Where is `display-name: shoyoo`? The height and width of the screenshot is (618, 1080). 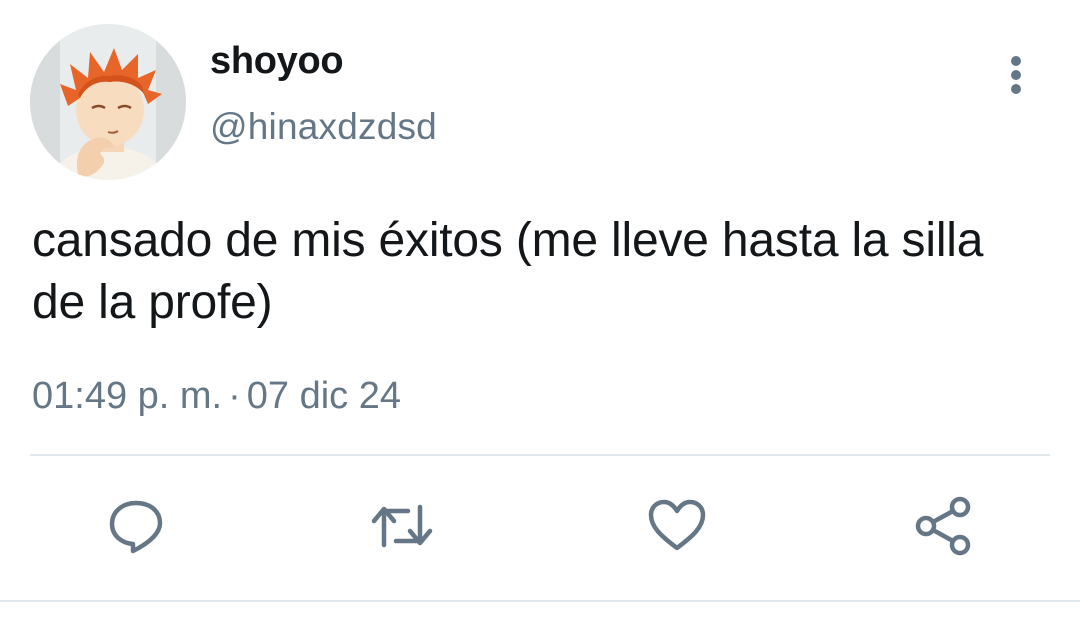
display-name: shoyoo is located at coordinates (277, 61).